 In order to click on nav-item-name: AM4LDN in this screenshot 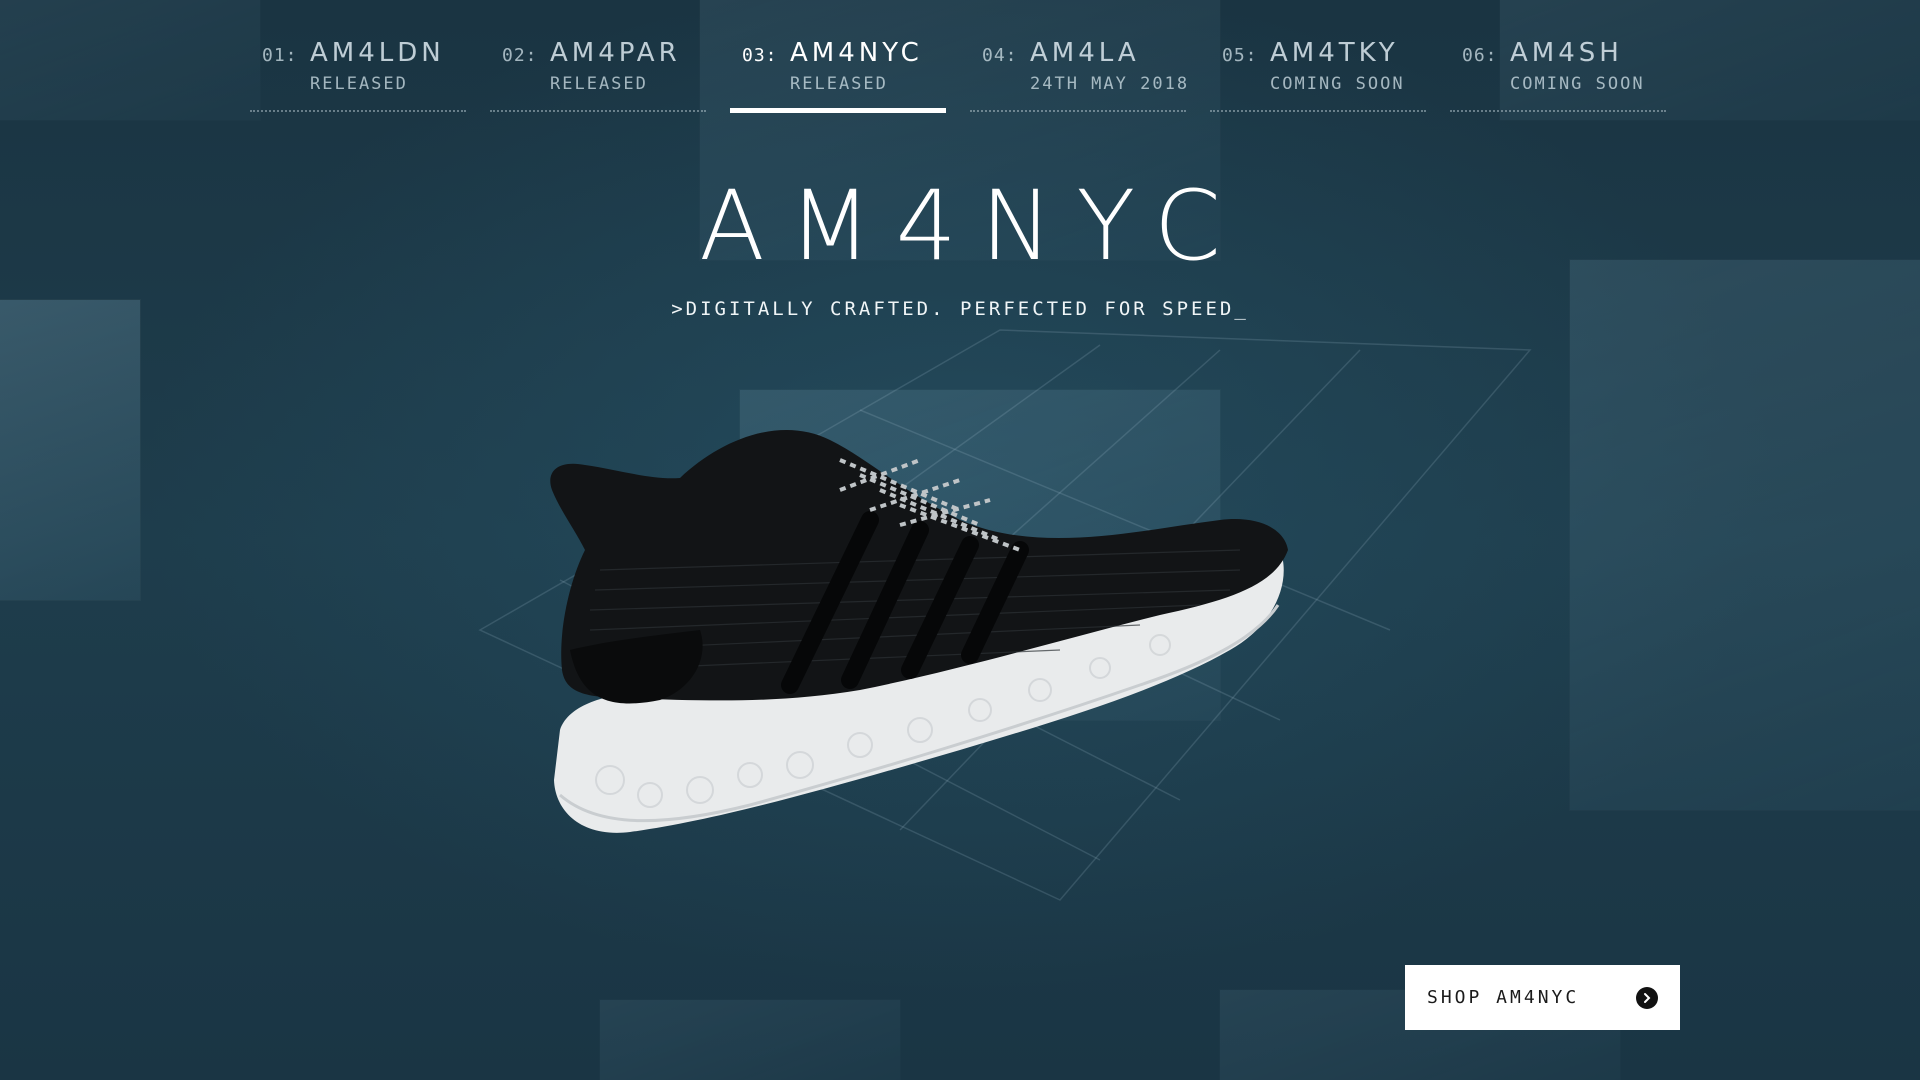, I will do `click(377, 53)`.